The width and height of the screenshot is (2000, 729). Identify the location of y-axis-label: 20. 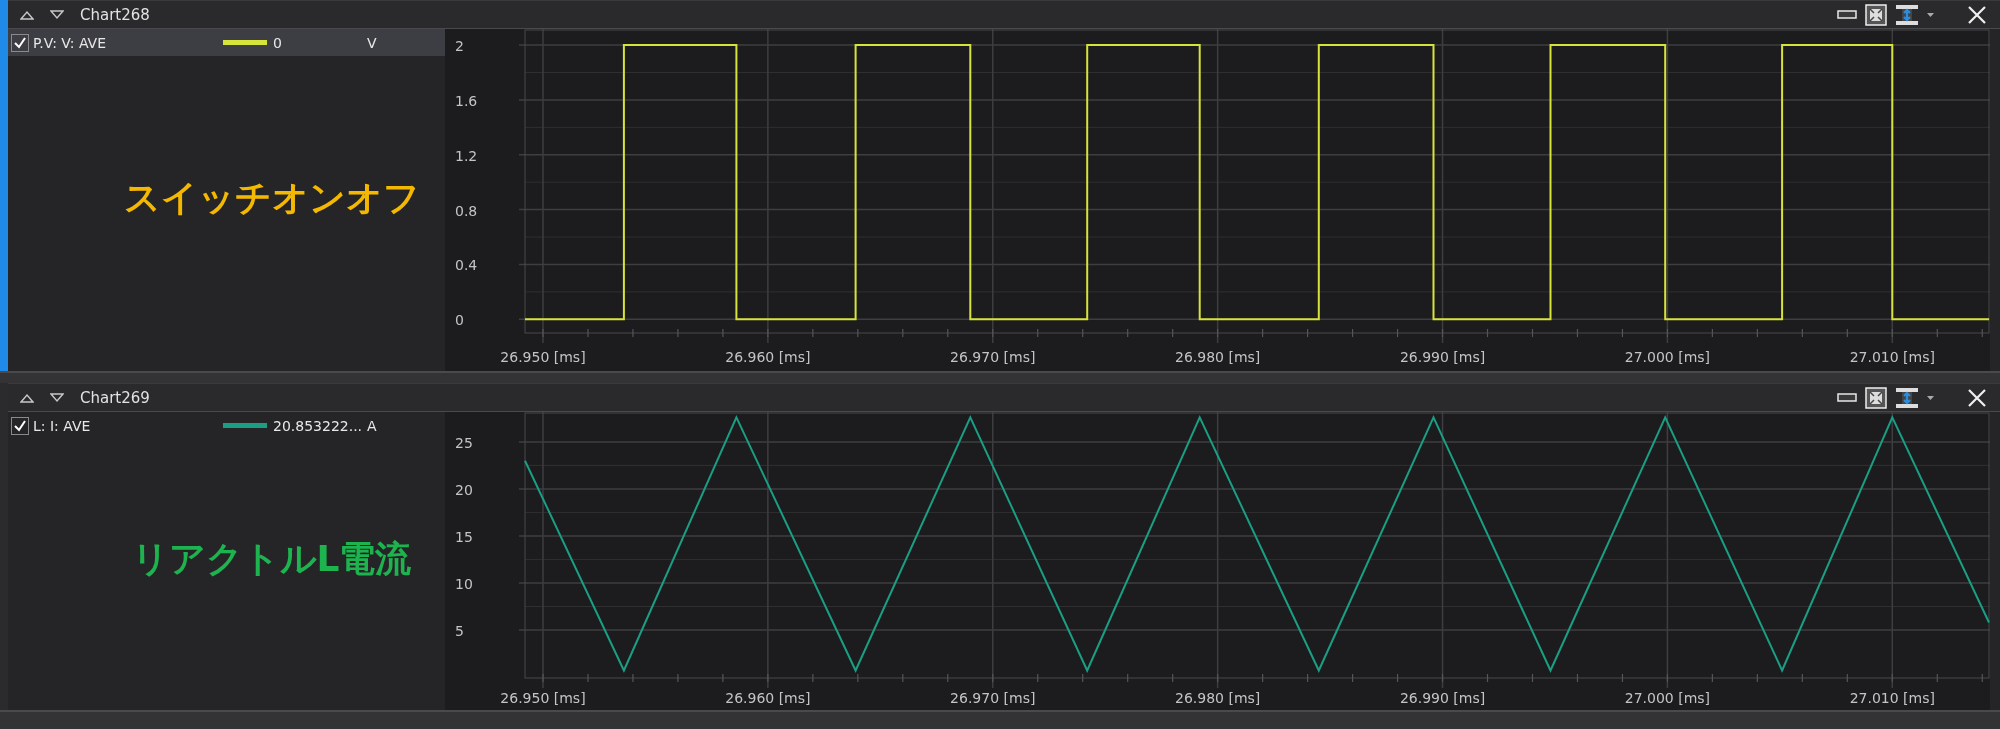
(464, 489).